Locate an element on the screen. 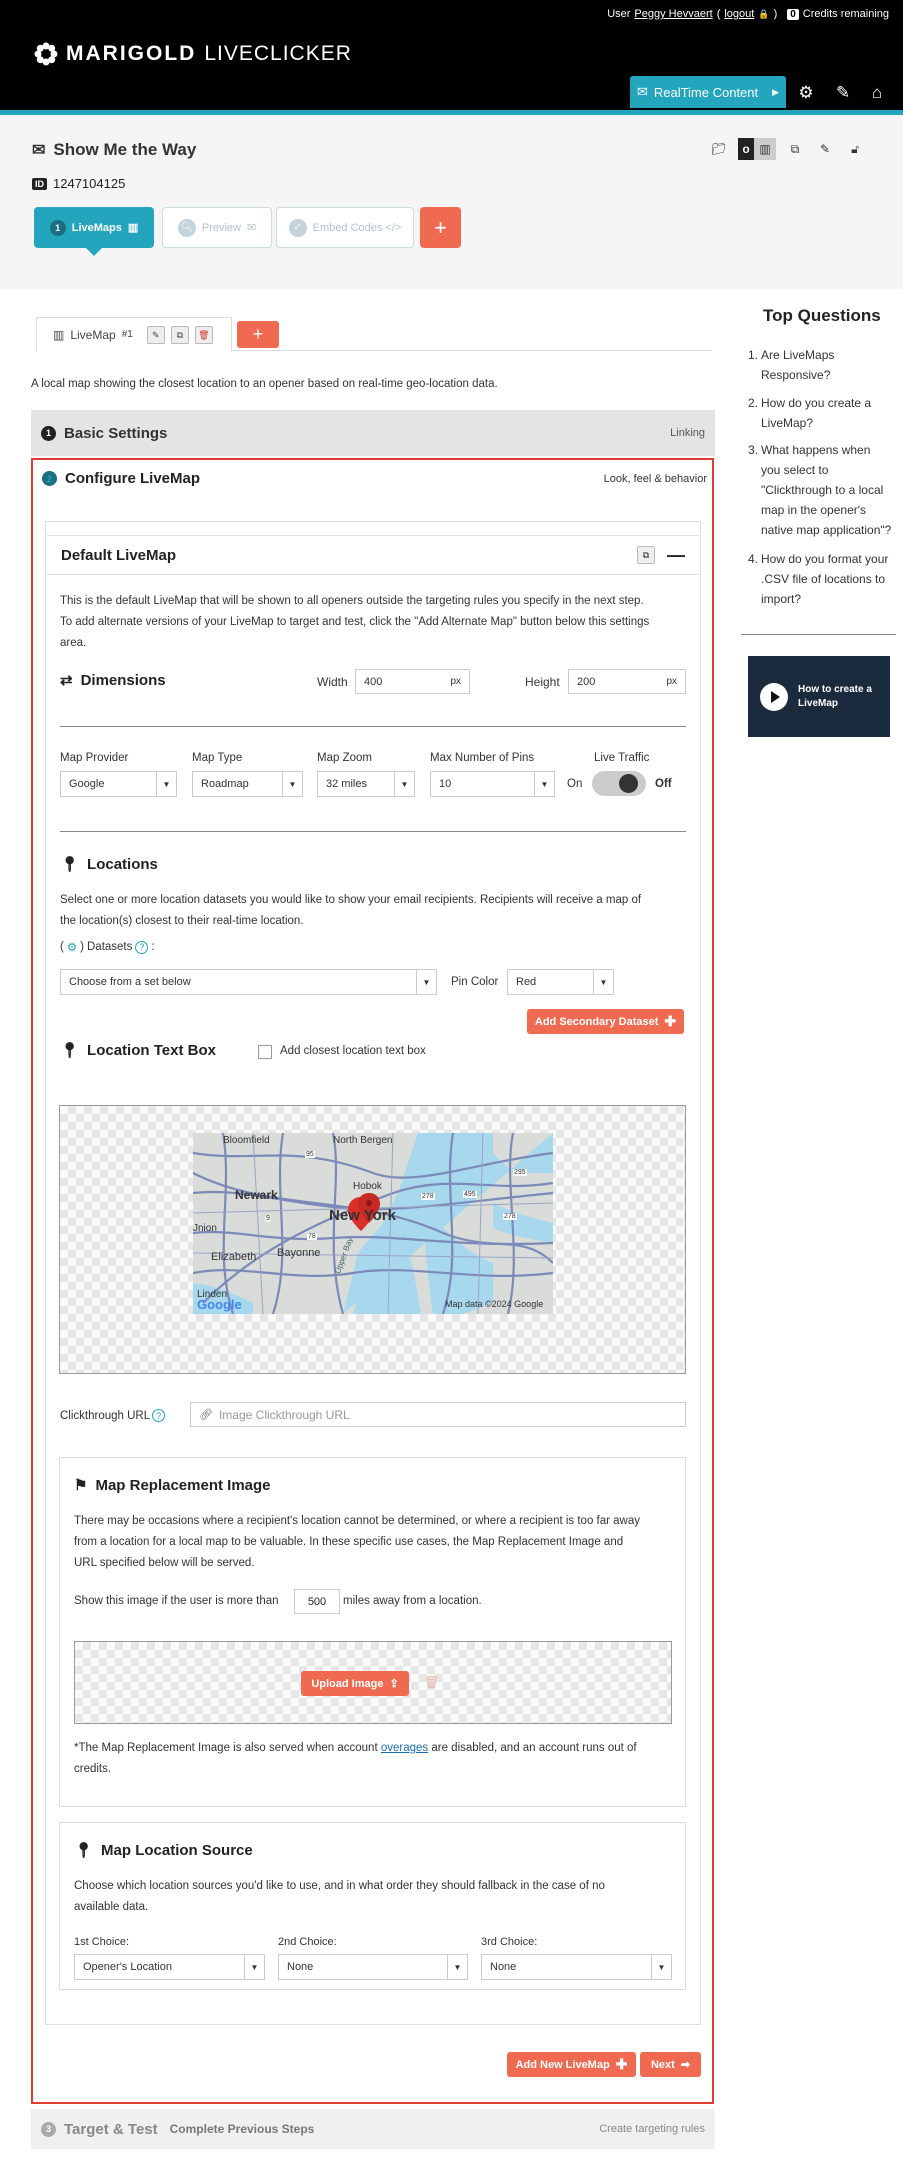 The height and width of the screenshot is (2157, 903). map-marker-icon: 📍︎ is located at coordinates (84, 1850).